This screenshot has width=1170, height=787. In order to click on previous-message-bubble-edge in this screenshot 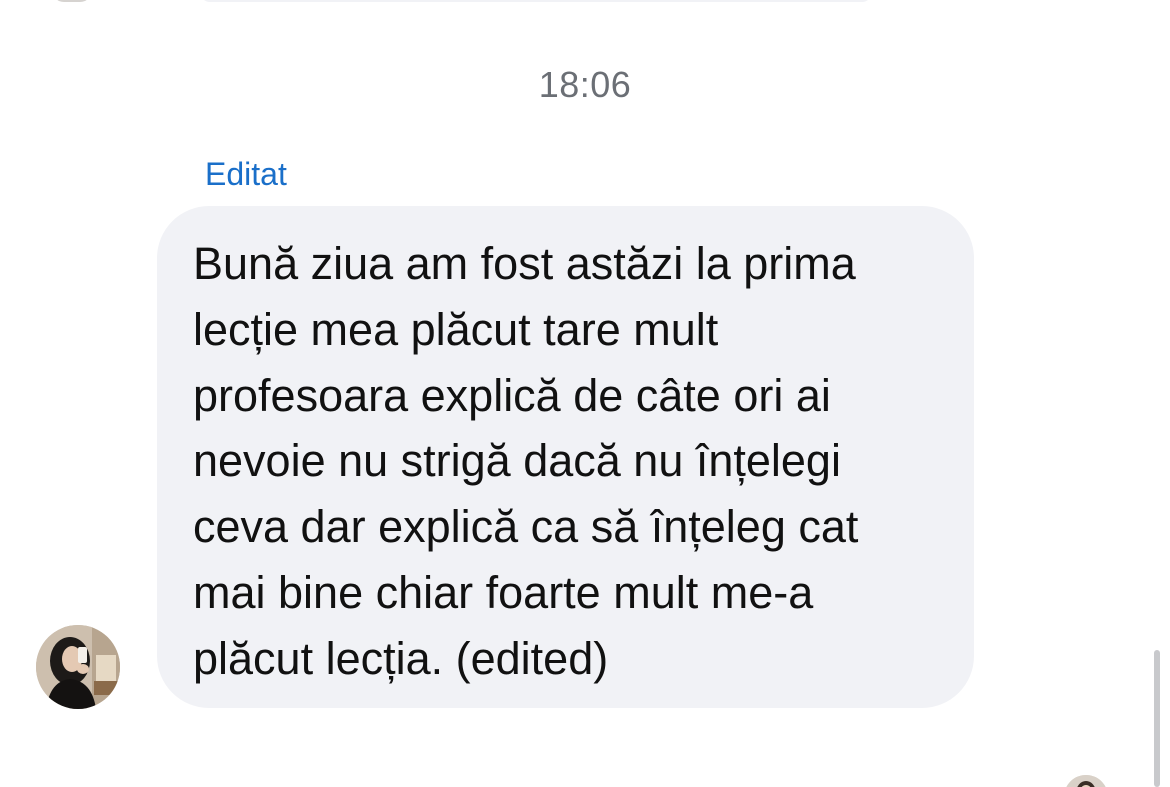, I will do `click(536, 1)`.